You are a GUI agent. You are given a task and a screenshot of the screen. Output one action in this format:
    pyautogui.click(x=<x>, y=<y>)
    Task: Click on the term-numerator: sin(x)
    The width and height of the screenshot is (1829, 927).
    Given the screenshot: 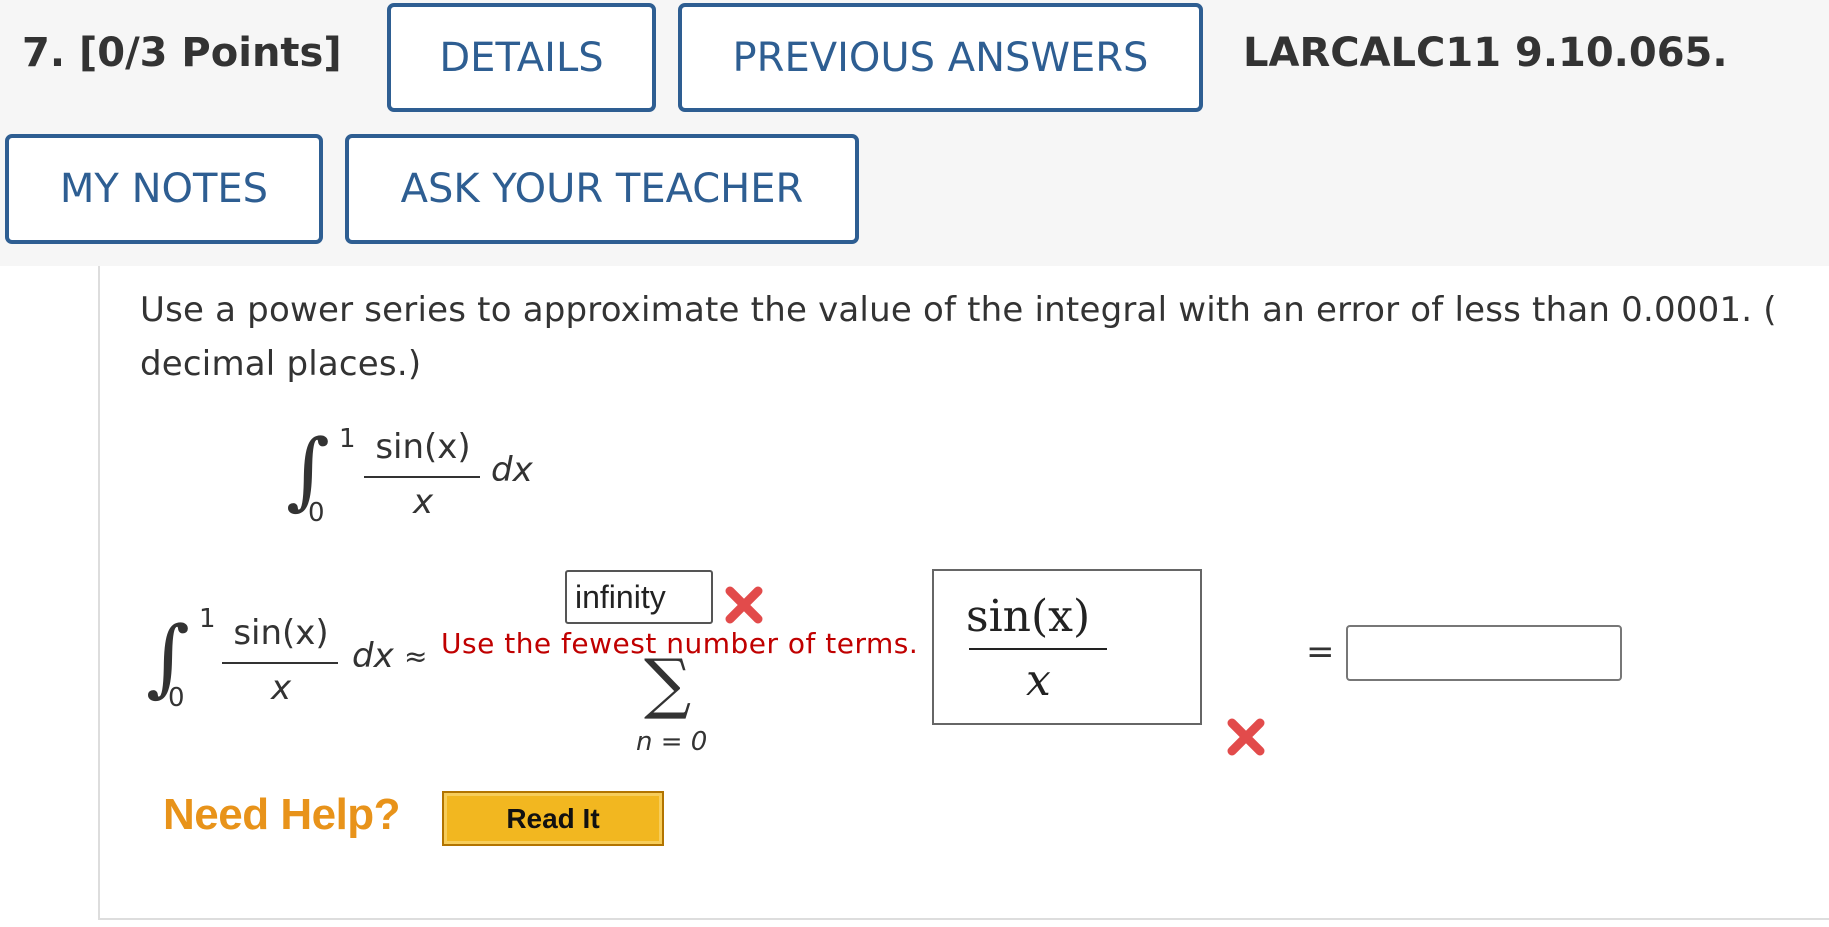 What is the action you would take?
    pyautogui.click(x=1028, y=616)
    